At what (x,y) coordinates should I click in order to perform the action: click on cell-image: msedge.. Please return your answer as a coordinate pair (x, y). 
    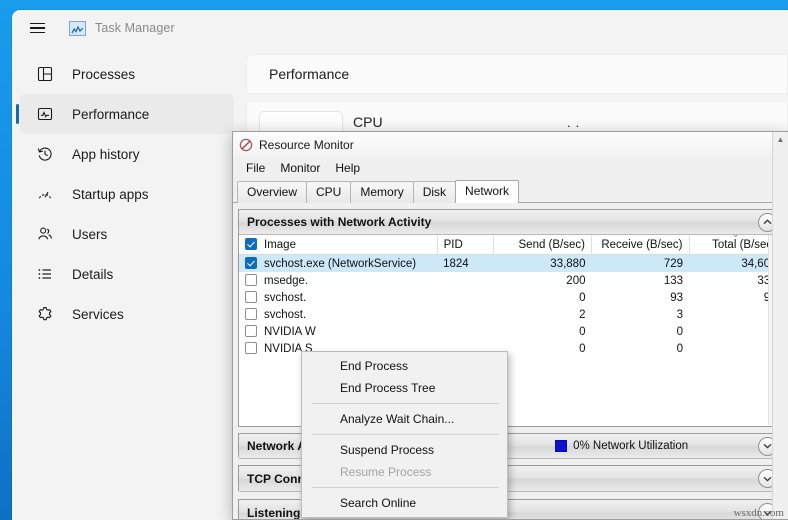
    Looking at the image, I should click on (338, 280).